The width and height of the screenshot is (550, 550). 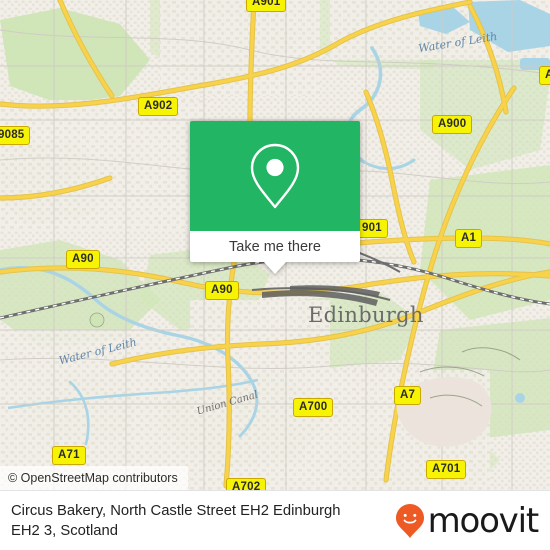 I want to click on road-shield-a-edge: A, so click(x=544, y=75).